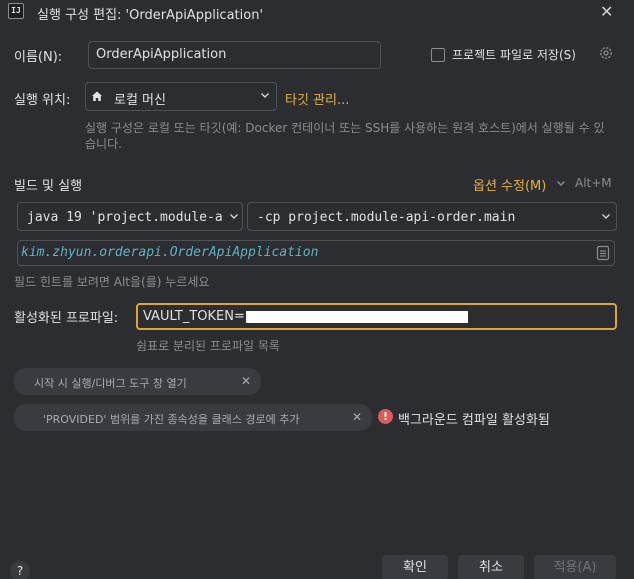 Image resolution: width=634 pixels, height=579 pixels. Describe the element at coordinates (491, 567) in the screenshot. I see `cancel-button: 취소` at that location.